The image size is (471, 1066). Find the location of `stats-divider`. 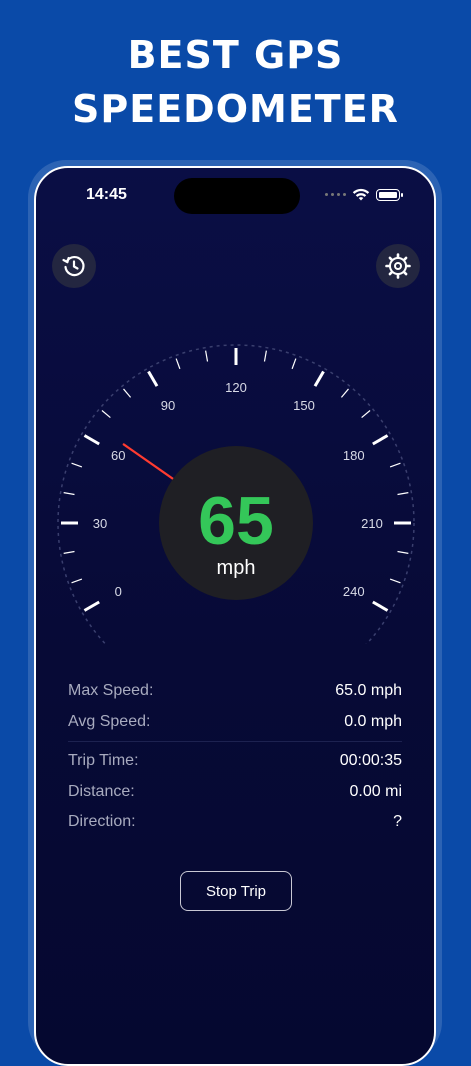

stats-divider is located at coordinates (235, 741).